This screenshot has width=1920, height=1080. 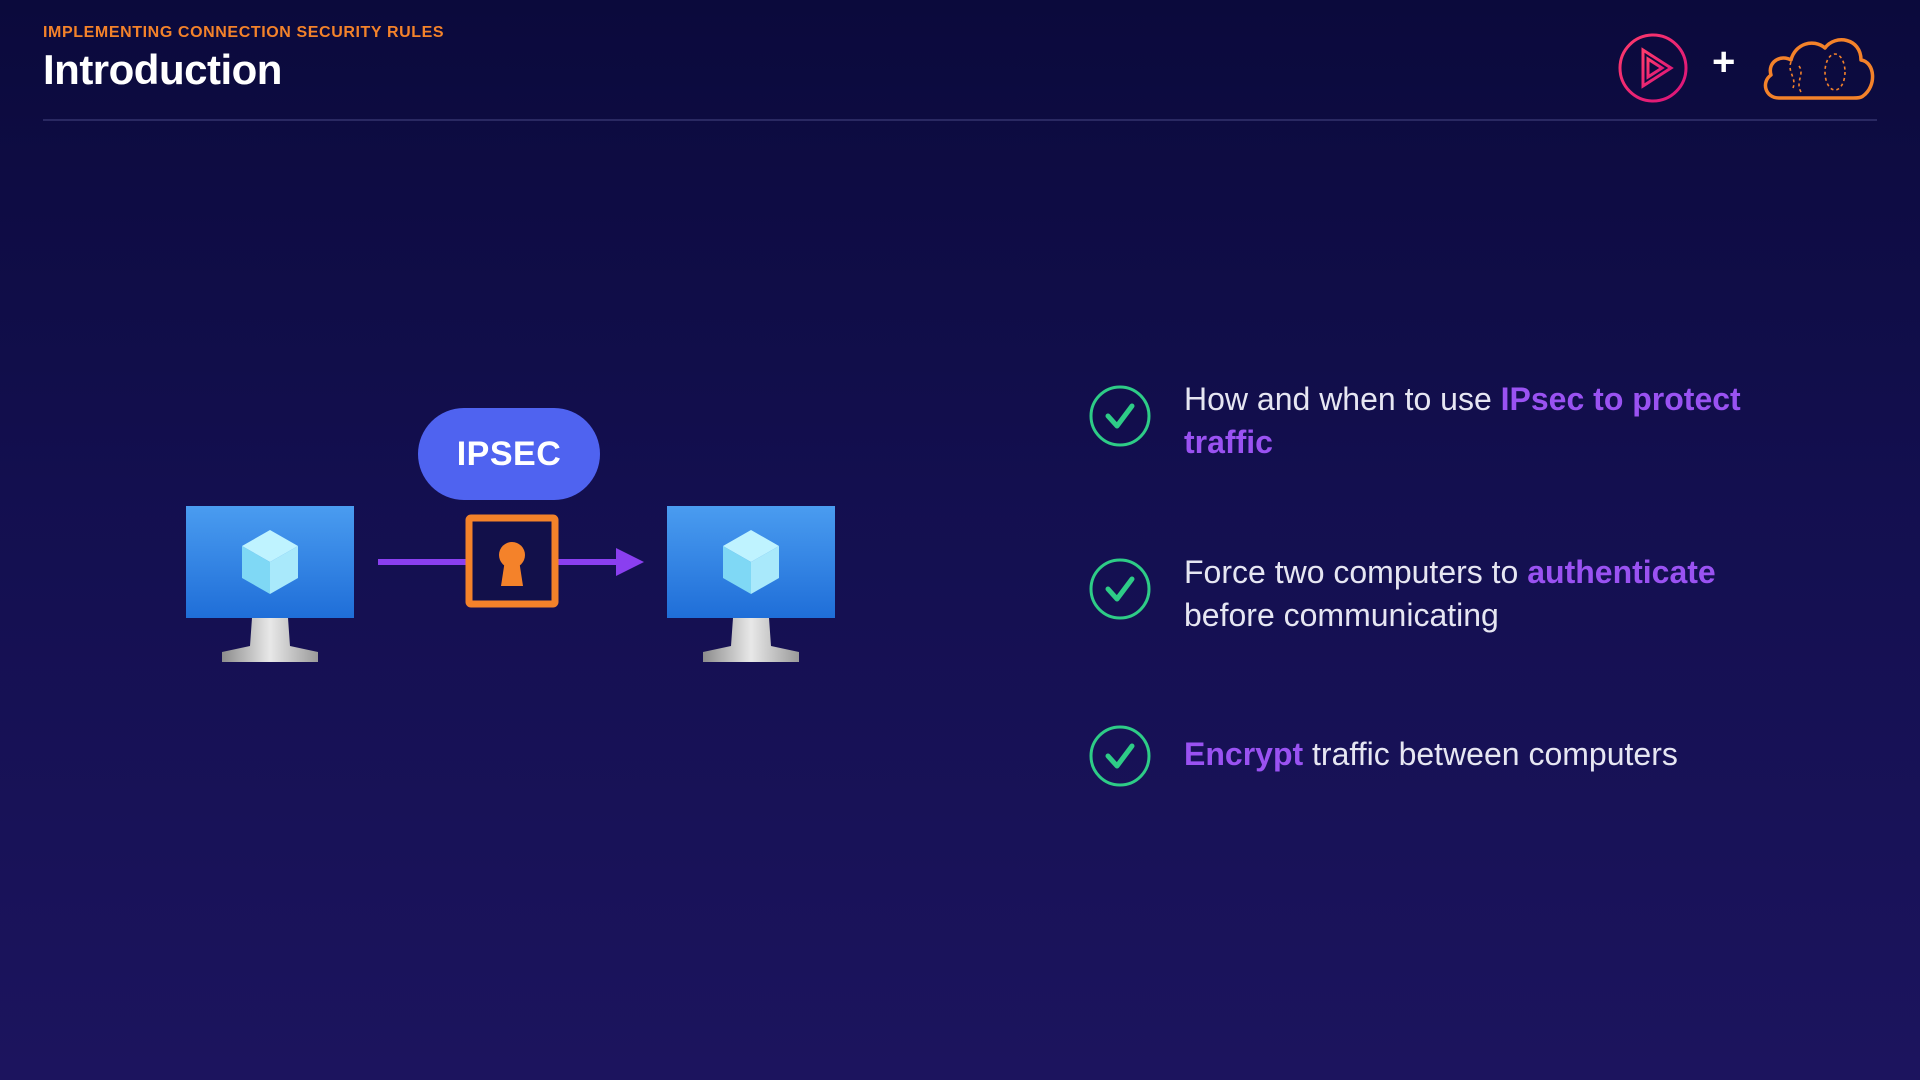 I want to click on ipsec-badge: IPSEC, so click(x=509, y=454).